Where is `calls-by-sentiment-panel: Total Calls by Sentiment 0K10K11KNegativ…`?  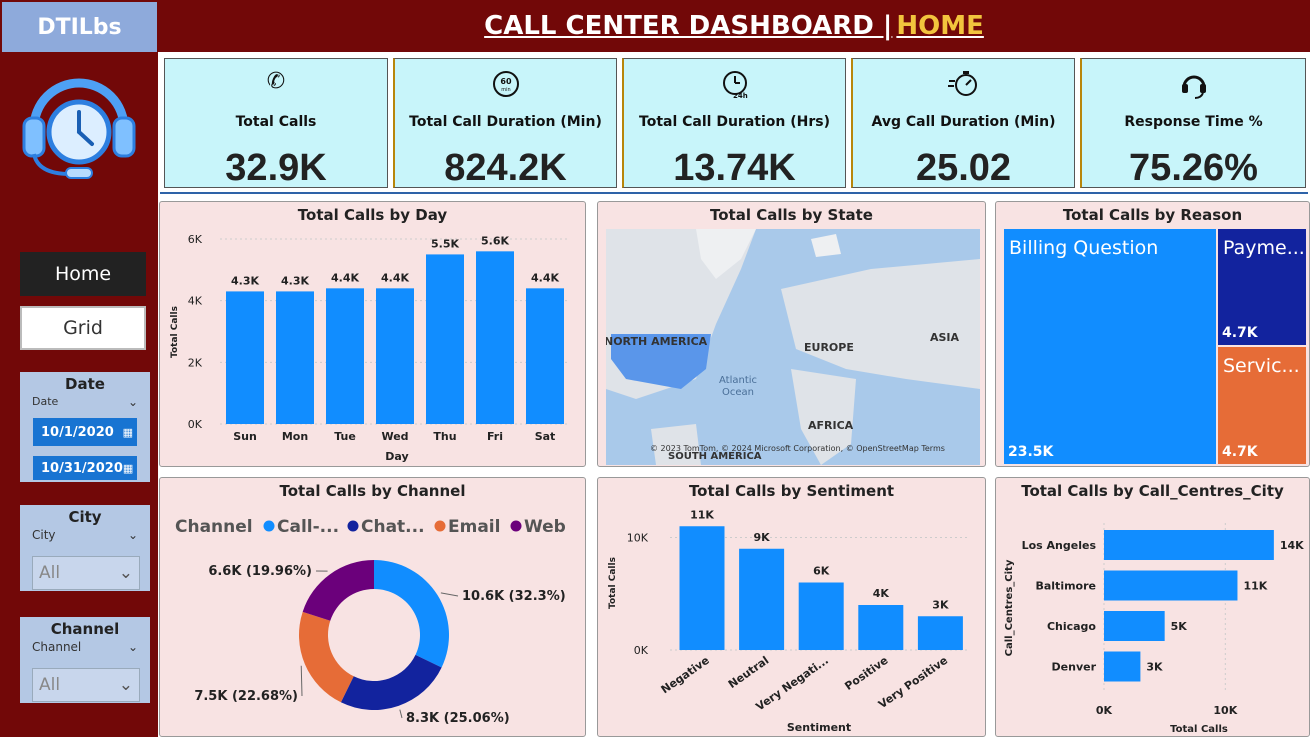 calls-by-sentiment-panel: Total Calls by Sentiment 0K10K11KNegativ… is located at coordinates (791, 607).